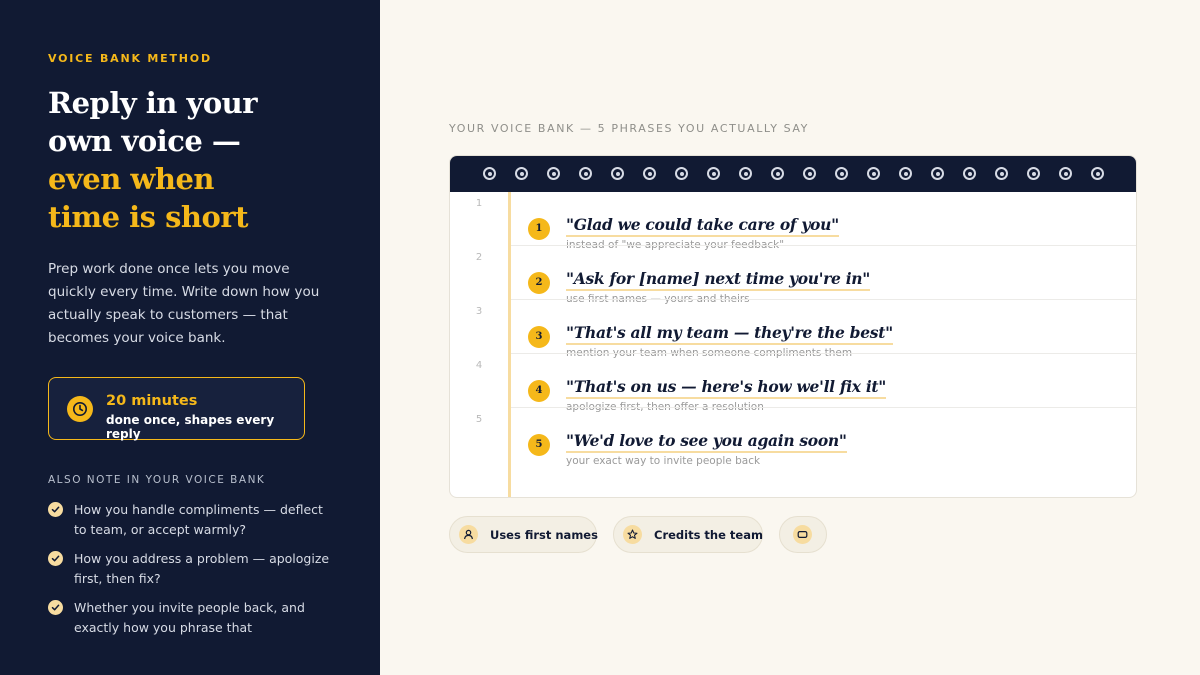 The width and height of the screenshot is (1200, 675). Describe the element at coordinates (729, 334) in the screenshot. I see `phrase-text: "That's all my team — they're the best"` at that location.